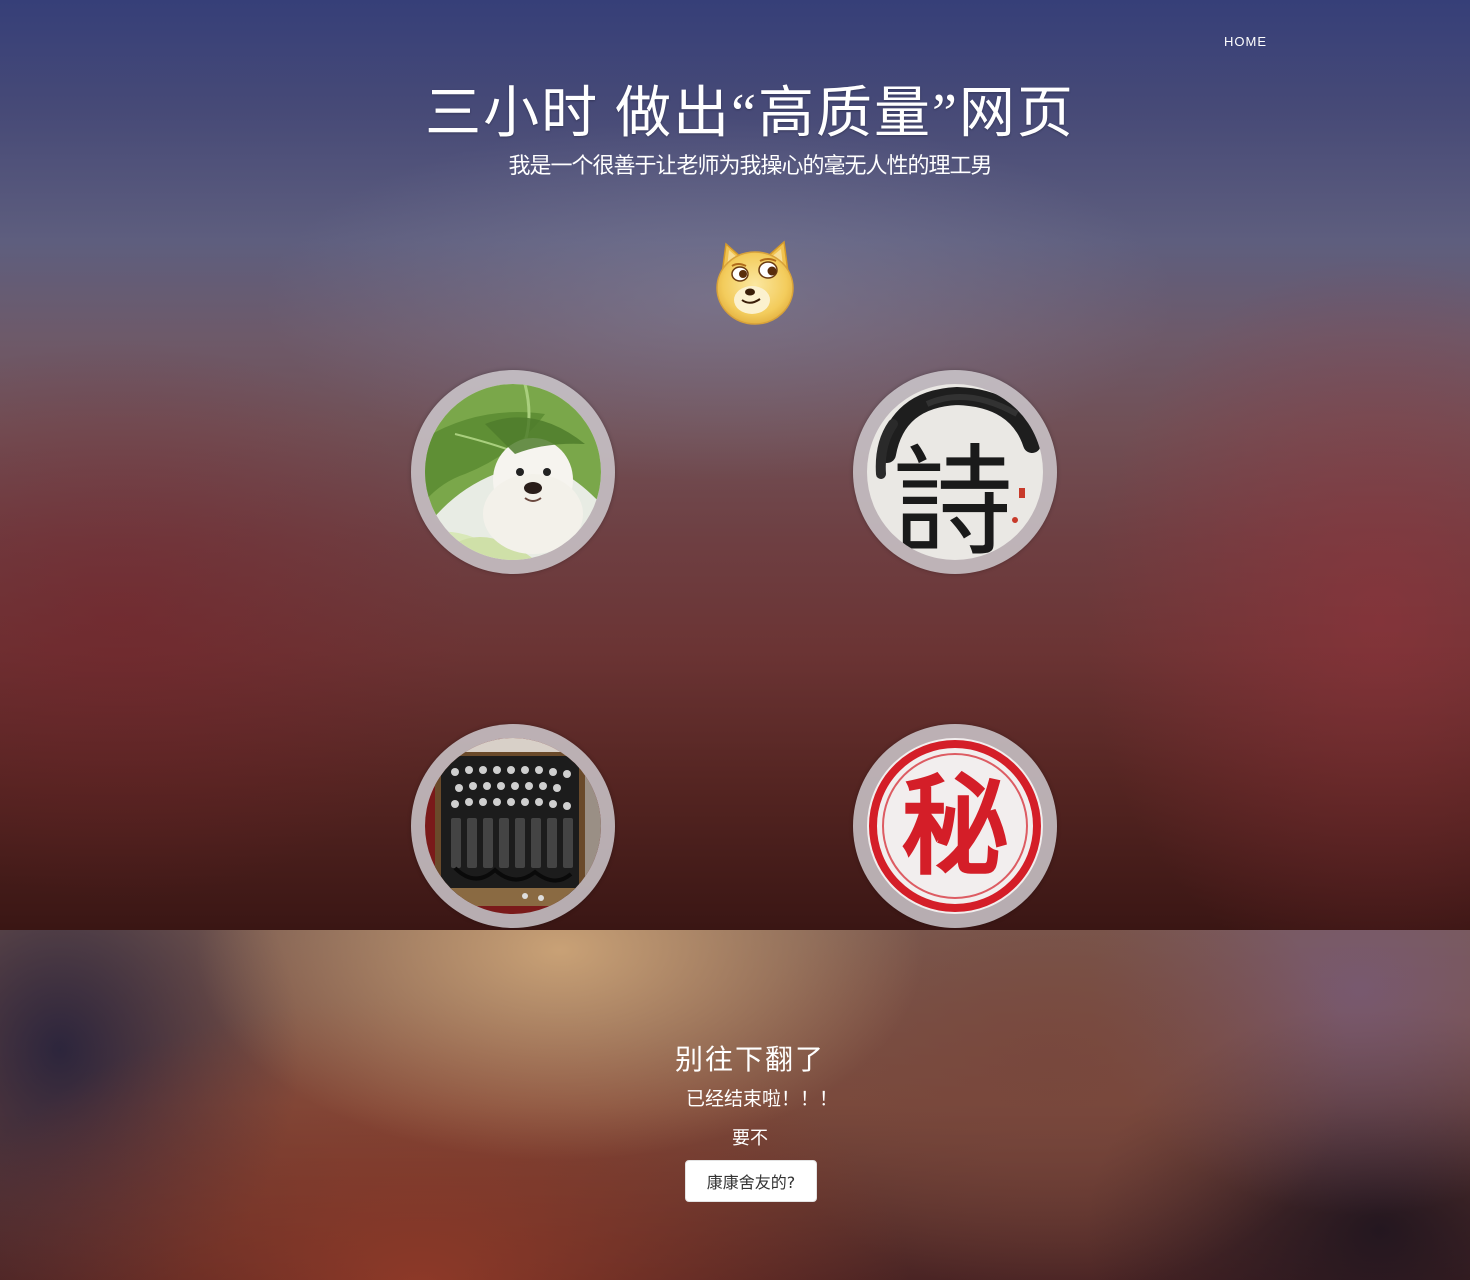 The height and width of the screenshot is (1280, 1470). Describe the element at coordinates (750, 114) in the screenshot. I see `page-title: 三小时 做出“高质量”网页` at that location.